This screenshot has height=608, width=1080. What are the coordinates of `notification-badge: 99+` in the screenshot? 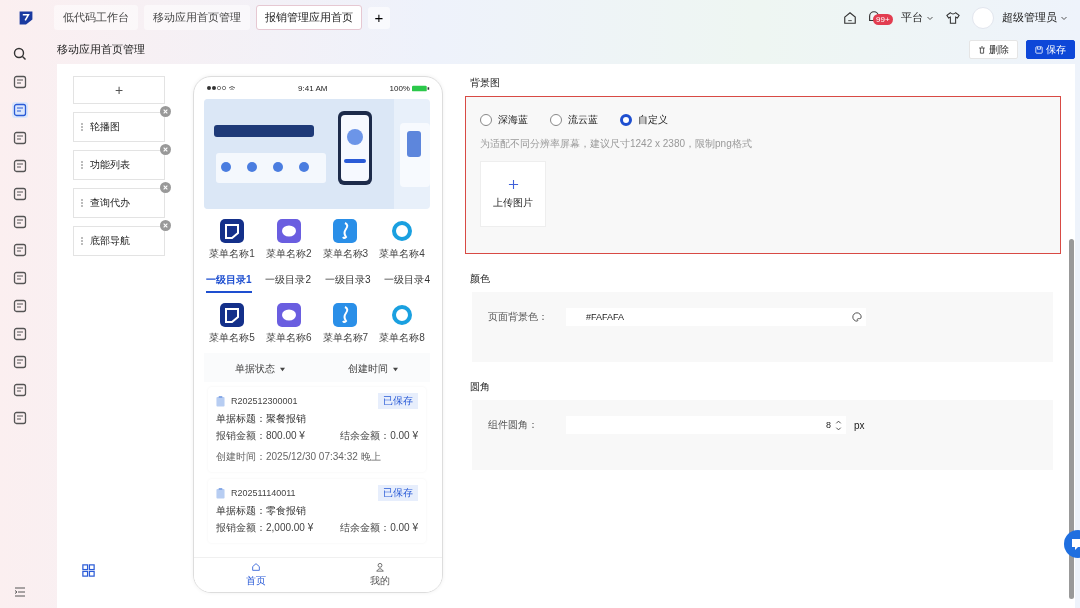 It's located at (883, 19).